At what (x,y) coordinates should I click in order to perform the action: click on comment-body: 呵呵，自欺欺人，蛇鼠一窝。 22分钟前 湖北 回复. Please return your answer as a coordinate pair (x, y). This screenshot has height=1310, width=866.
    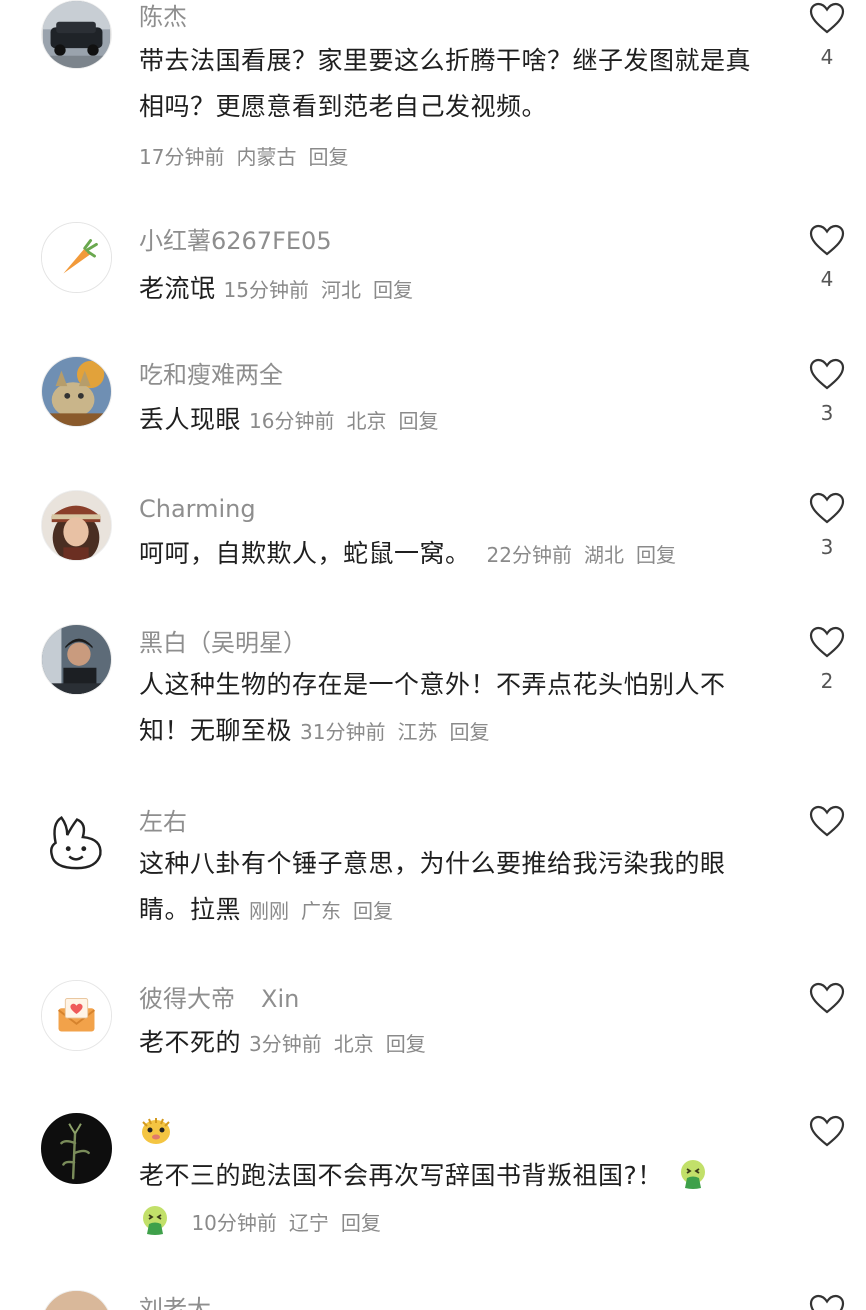
    Looking at the image, I should click on (454, 554).